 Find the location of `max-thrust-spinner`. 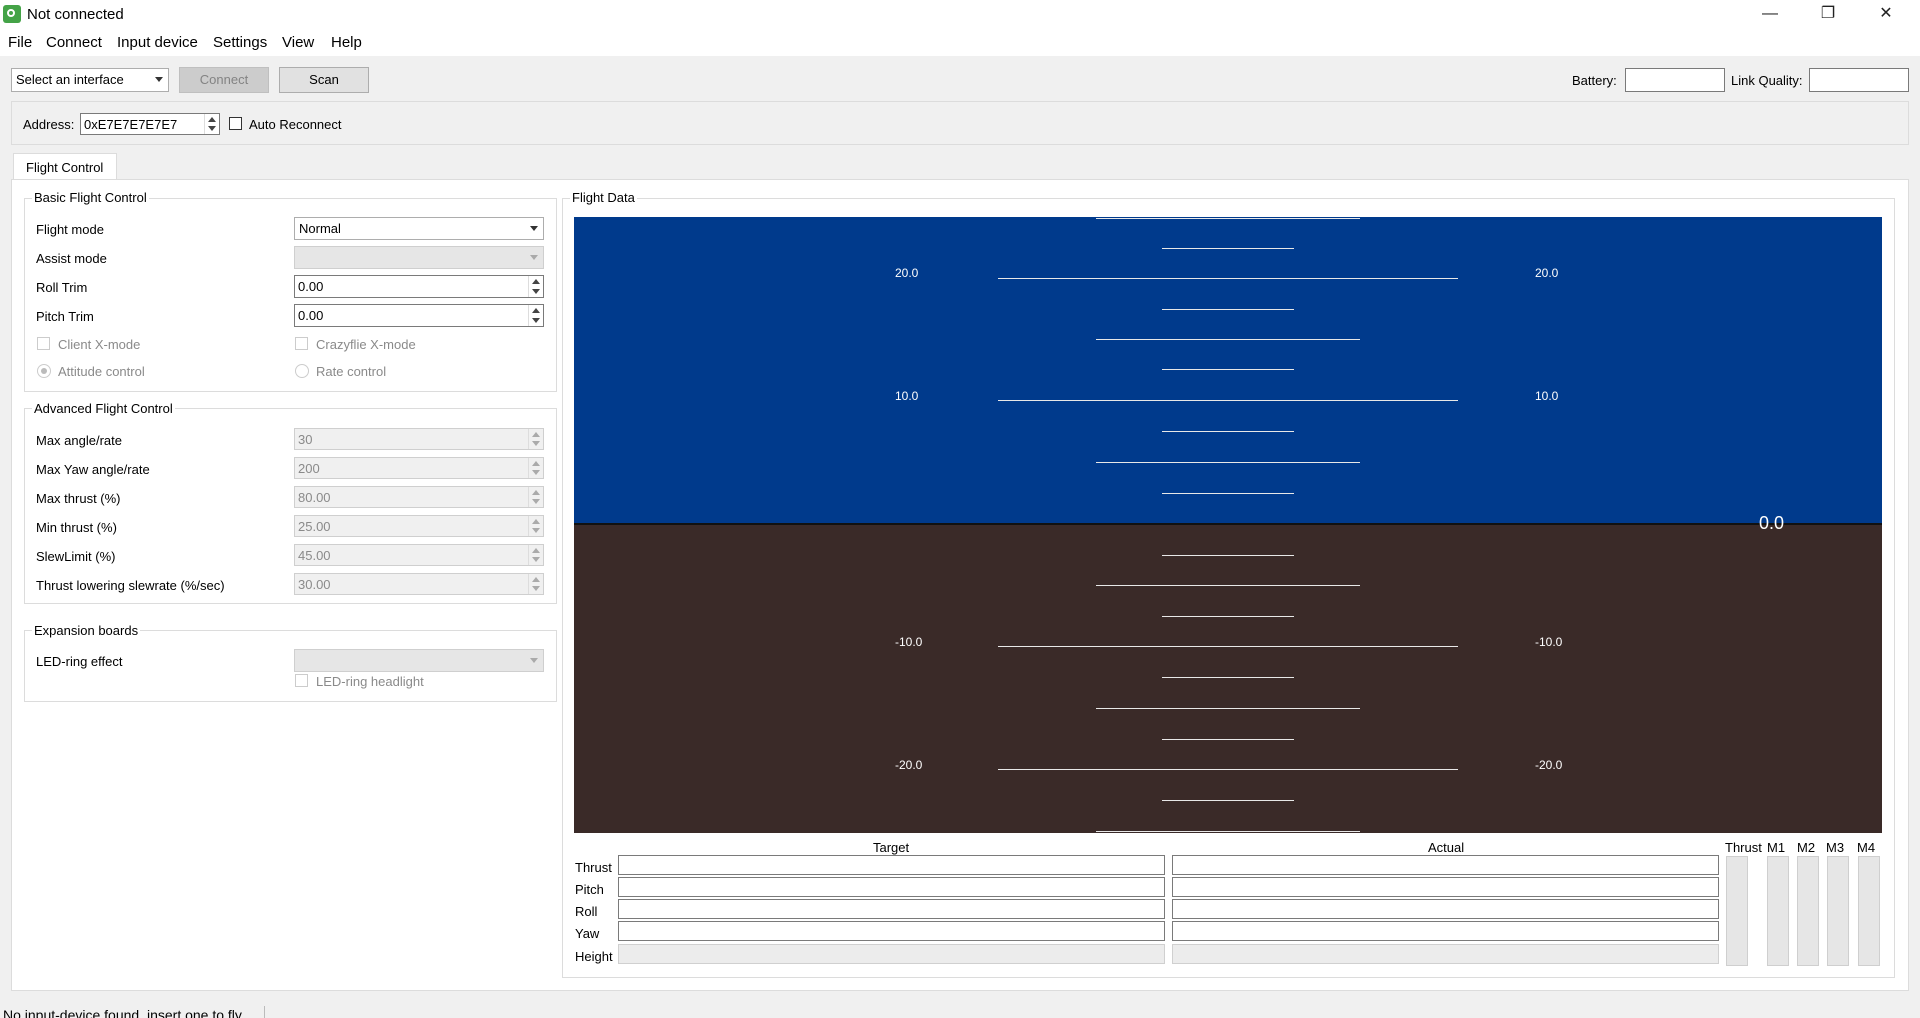

max-thrust-spinner is located at coordinates (535, 497).